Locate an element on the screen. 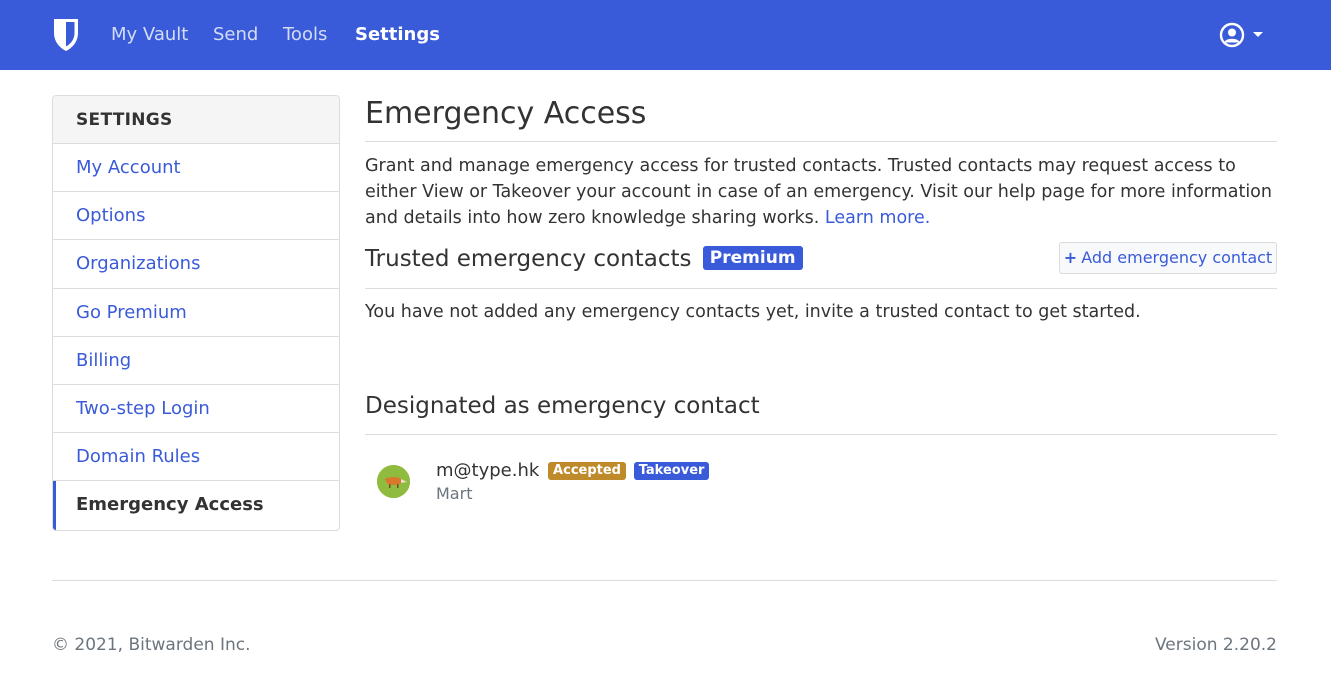 Image resolution: width=1331 pixels, height=683 pixels. nav-my-vault: My Vault is located at coordinates (149, 35).